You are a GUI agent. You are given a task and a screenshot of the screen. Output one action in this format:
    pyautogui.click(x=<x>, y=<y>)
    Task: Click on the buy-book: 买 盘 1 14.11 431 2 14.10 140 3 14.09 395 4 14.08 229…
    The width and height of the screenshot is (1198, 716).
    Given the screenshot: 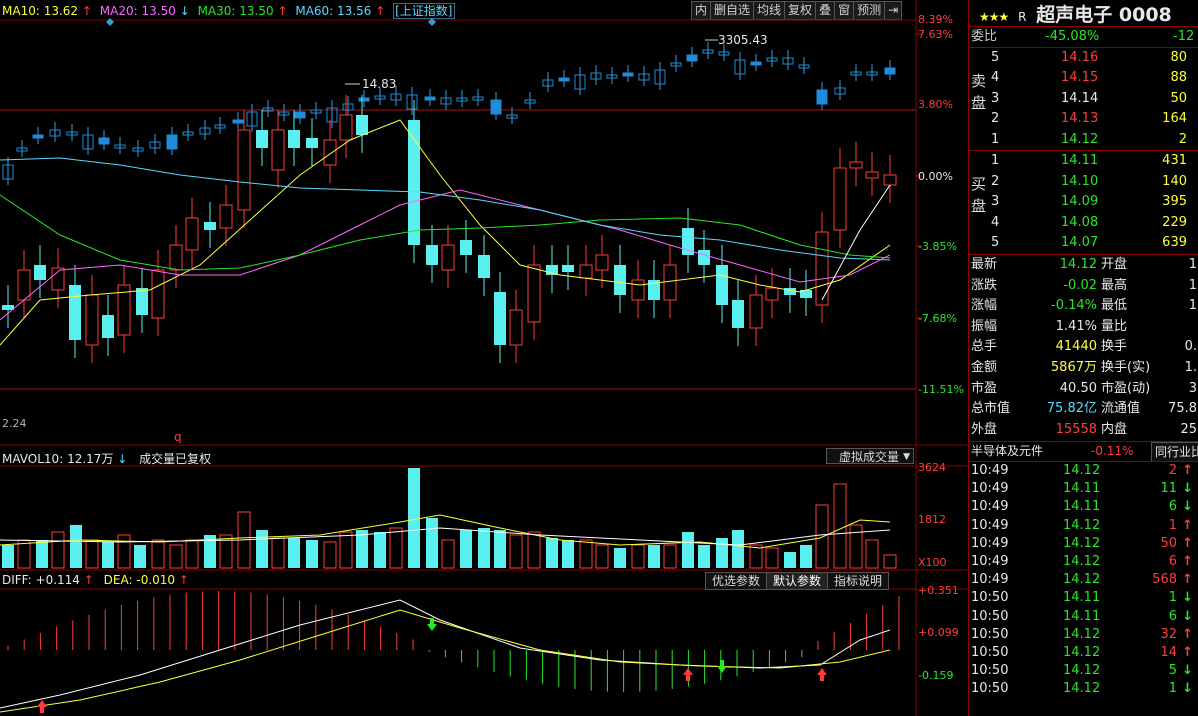 What is the action you would take?
    pyautogui.click(x=1083, y=202)
    